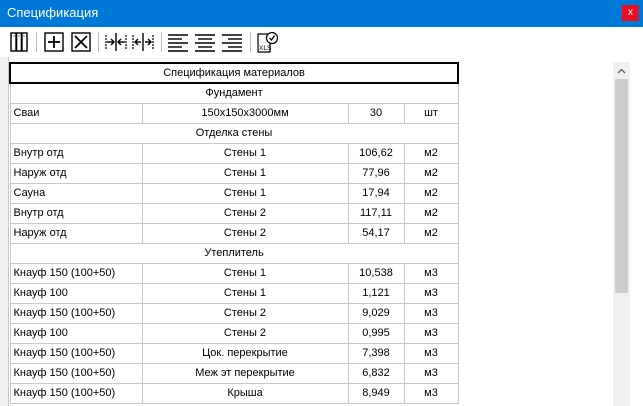 This screenshot has width=643, height=406. What do you see at coordinates (4, 231) in the screenshot?
I see `row-header-strip` at bounding box center [4, 231].